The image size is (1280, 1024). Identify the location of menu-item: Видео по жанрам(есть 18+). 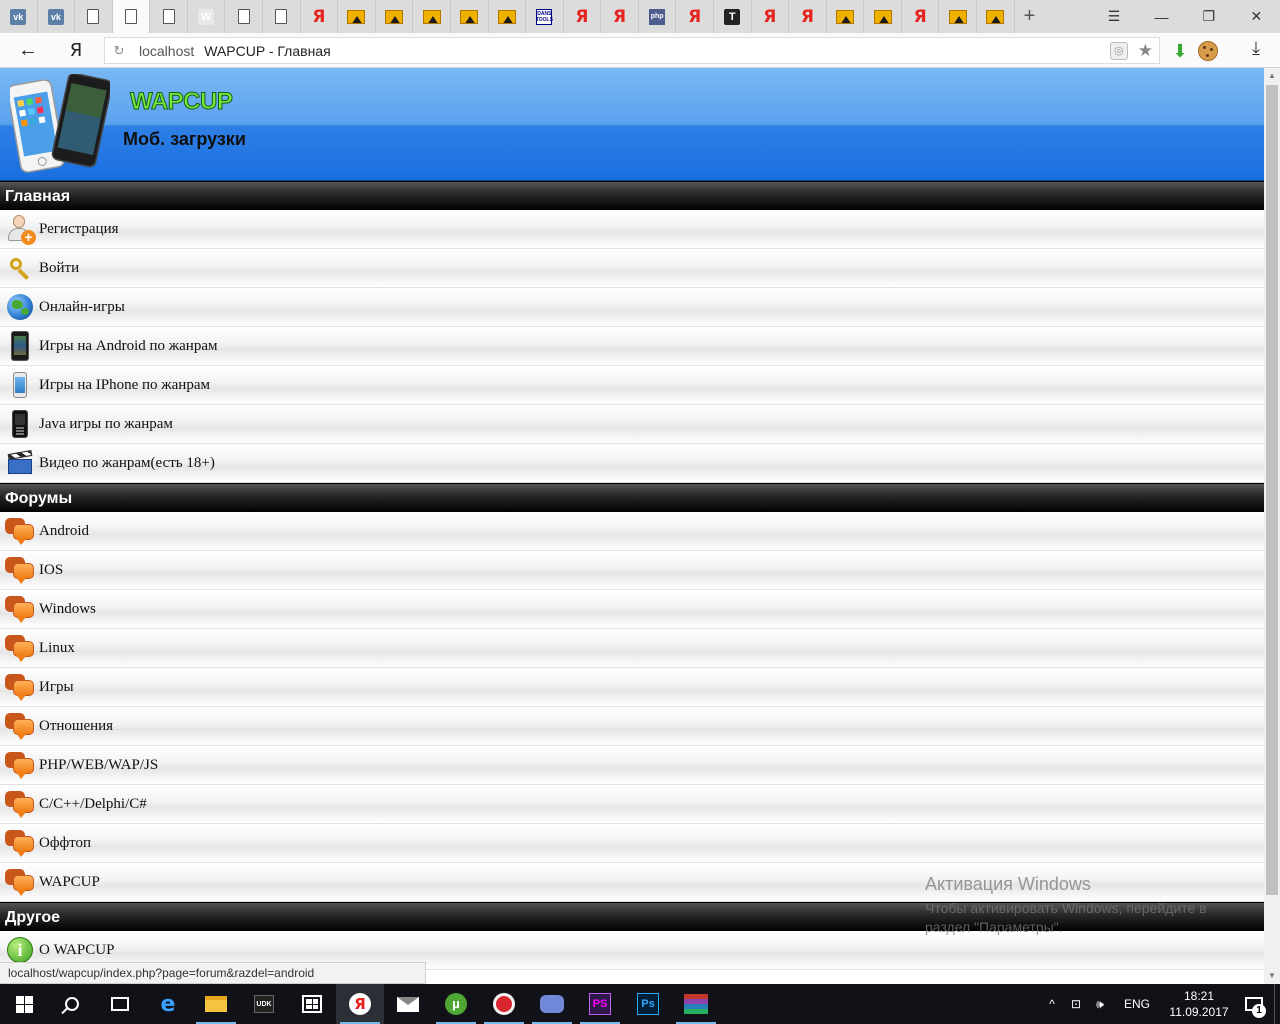
(632, 463).